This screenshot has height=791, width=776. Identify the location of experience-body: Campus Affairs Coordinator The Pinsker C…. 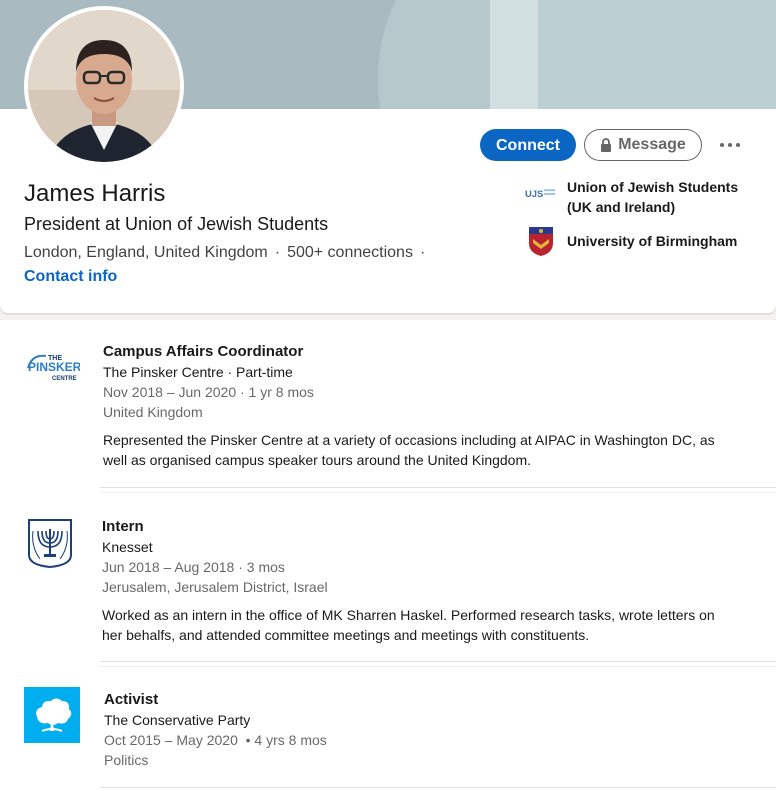
(413, 406).